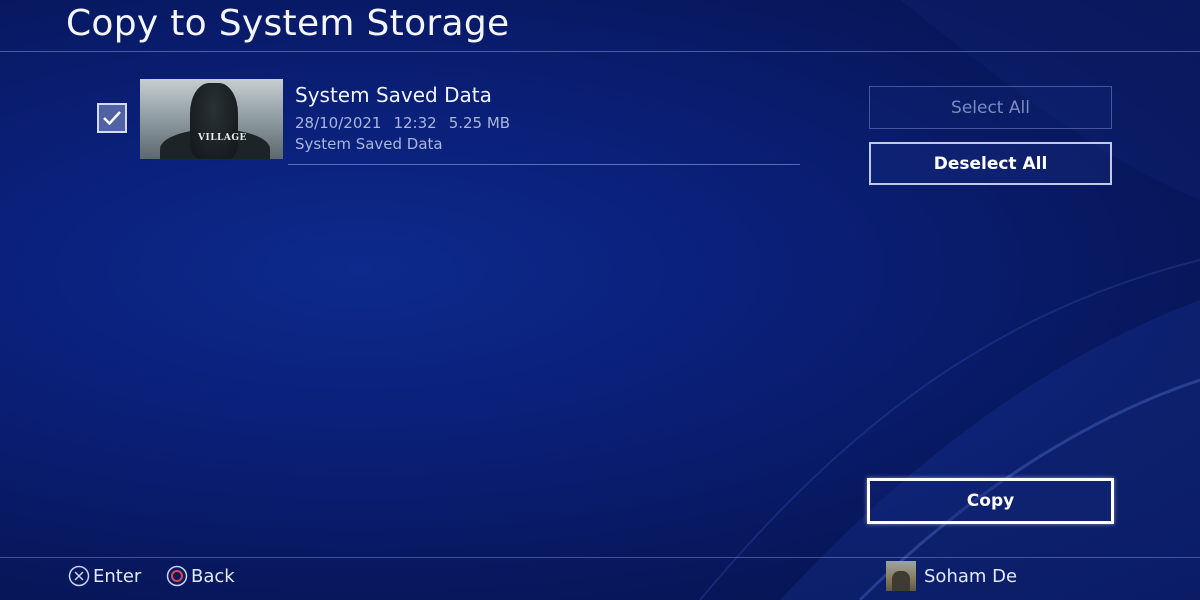 This screenshot has height=600, width=1200. I want to click on enter-hint: Enter, so click(104, 576).